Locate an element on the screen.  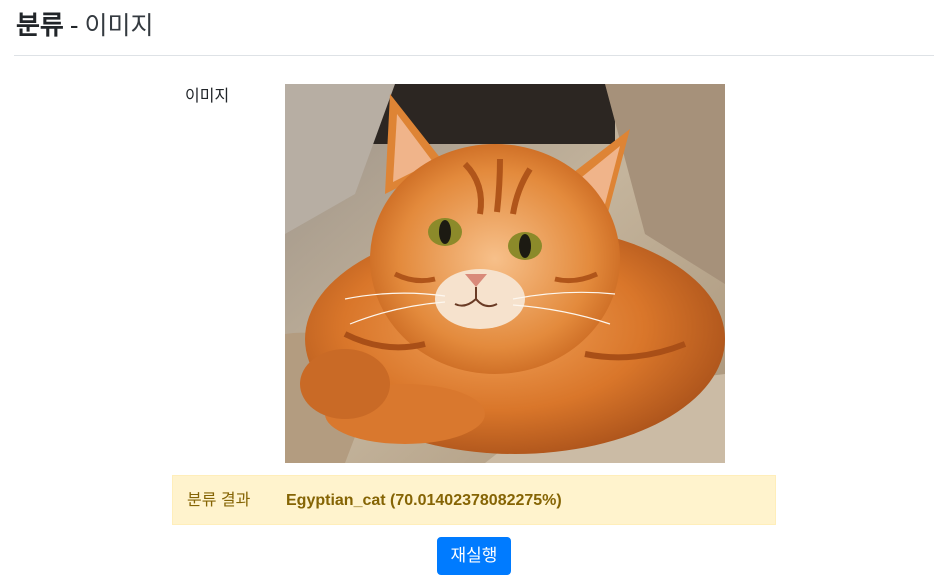
page-title-main: 분류 is located at coordinates (40, 25).